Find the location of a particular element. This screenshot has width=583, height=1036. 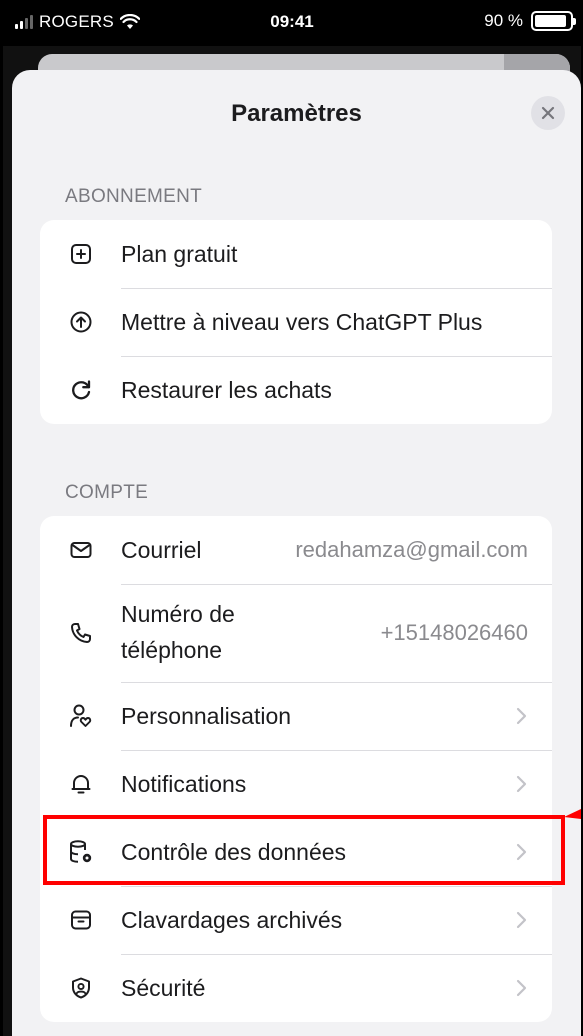

plan-gratuit-label: Plan gratuit is located at coordinates (179, 254).